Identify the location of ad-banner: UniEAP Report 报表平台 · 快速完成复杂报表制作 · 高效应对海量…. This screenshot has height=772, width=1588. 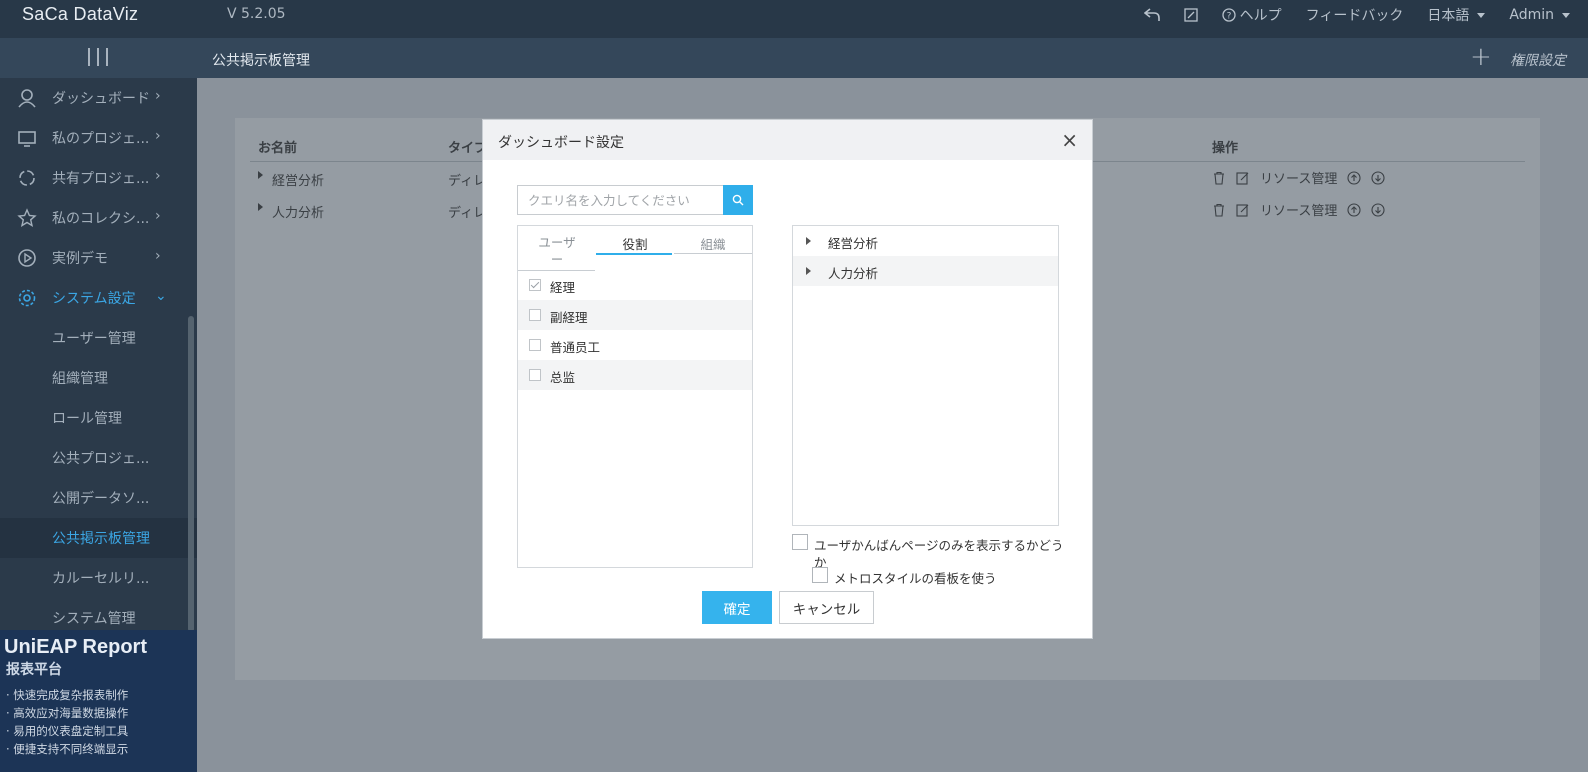
(98, 701).